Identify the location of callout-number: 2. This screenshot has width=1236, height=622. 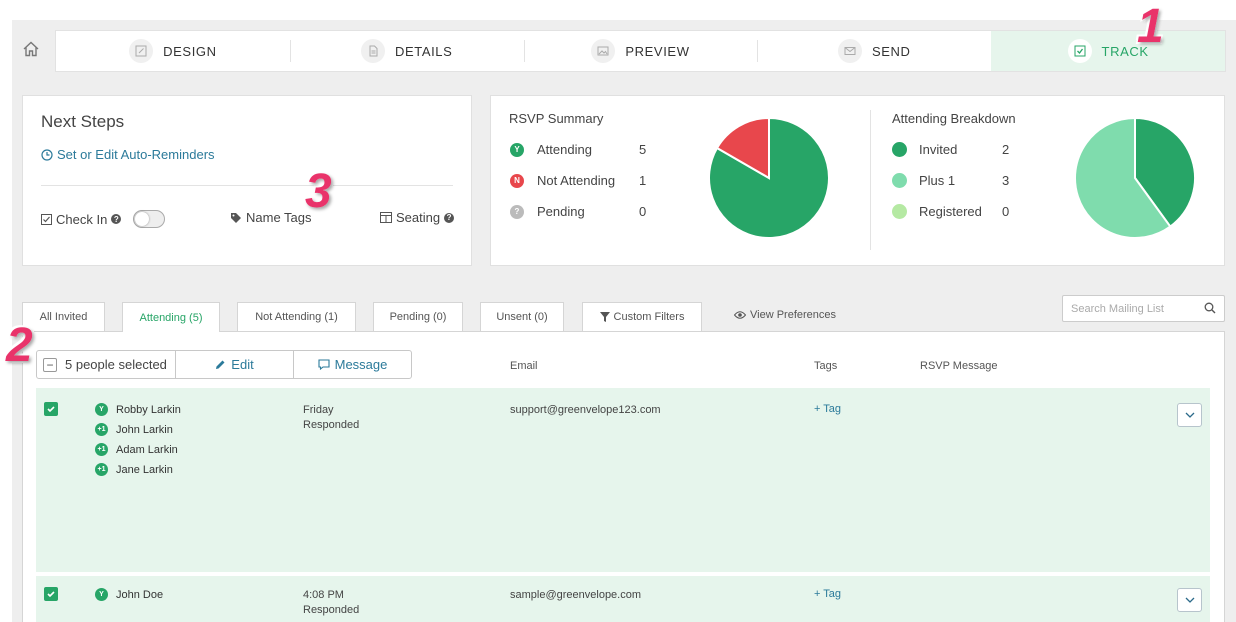
(19, 345).